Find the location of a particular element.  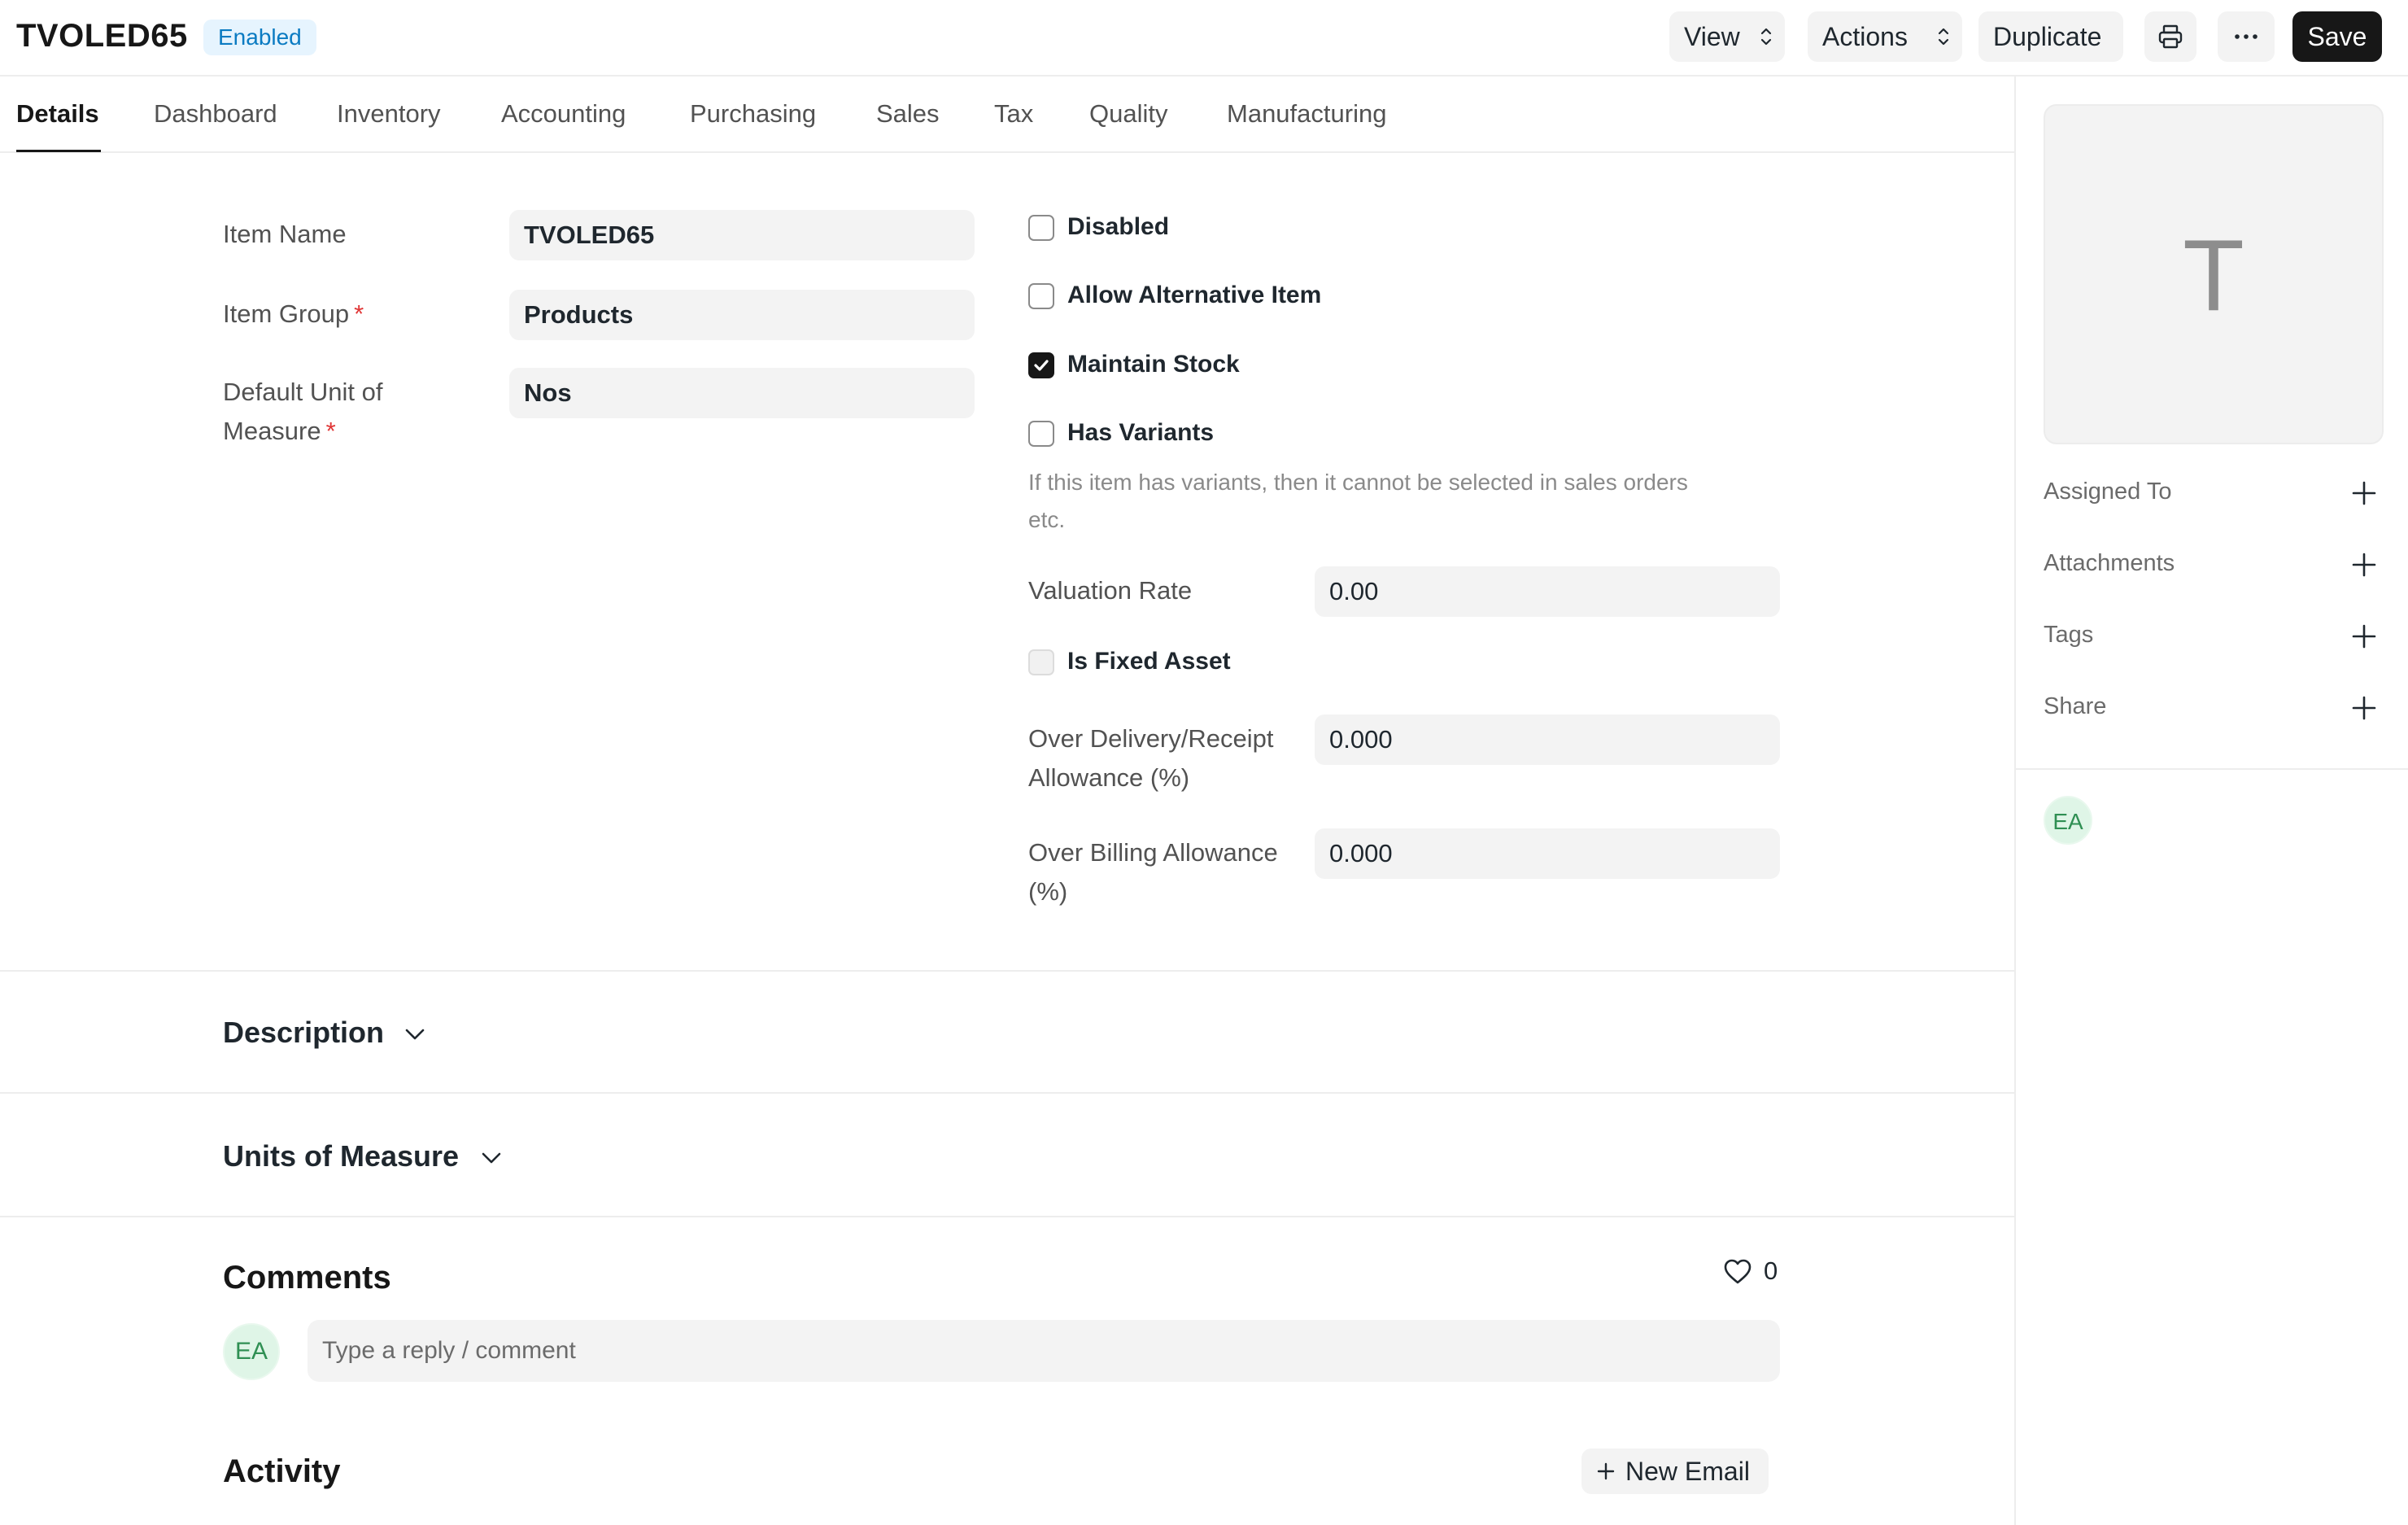

view-button-label: View is located at coordinates (1712, 36).